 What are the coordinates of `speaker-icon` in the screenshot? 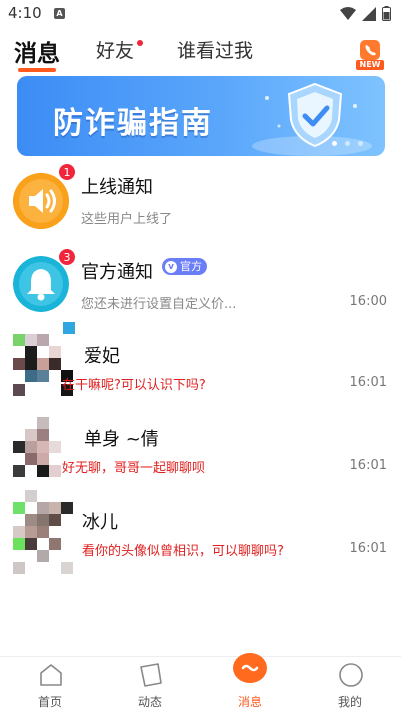 It's located at (41, 201).